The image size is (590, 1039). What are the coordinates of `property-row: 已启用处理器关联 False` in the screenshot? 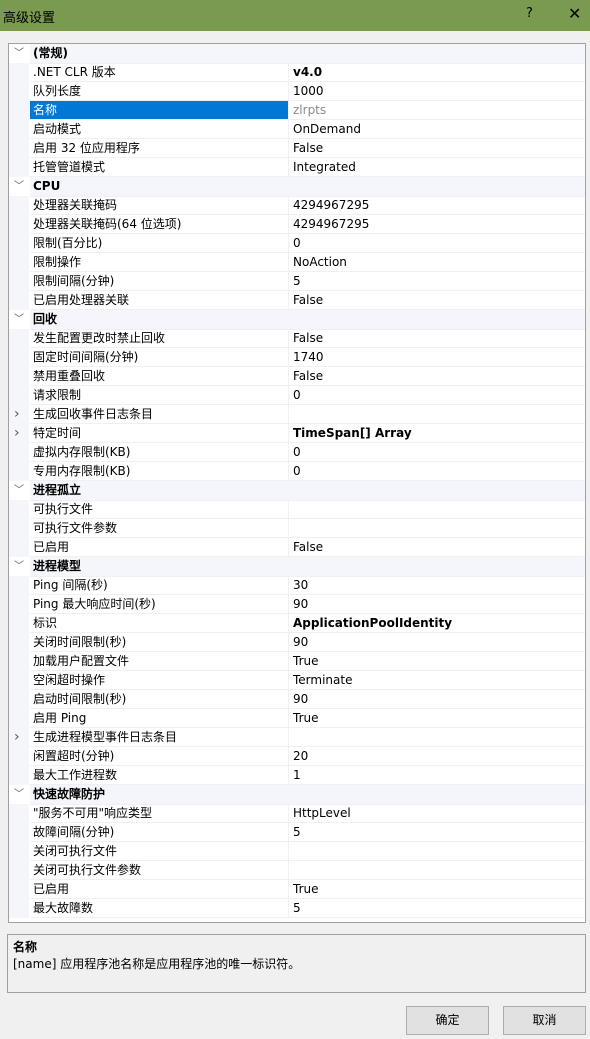 It's located at (297, 300).